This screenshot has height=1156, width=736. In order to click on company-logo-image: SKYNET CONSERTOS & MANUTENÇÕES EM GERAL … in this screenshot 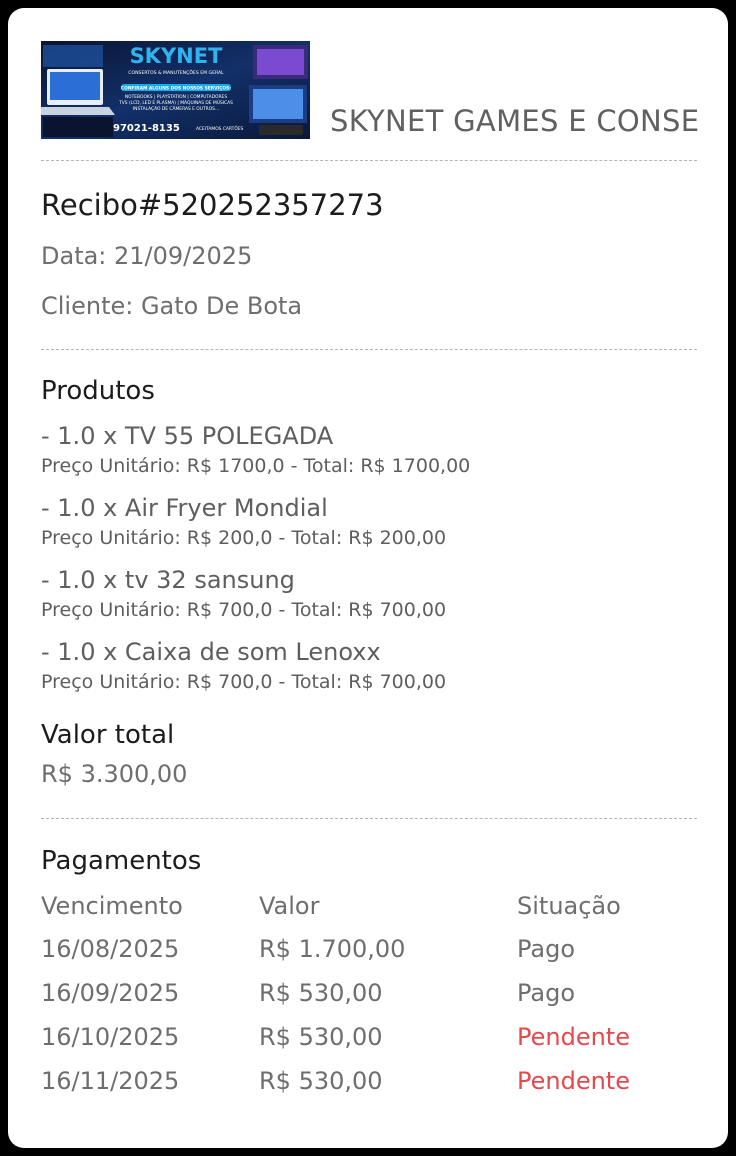, I will do `click(175, 90)`.